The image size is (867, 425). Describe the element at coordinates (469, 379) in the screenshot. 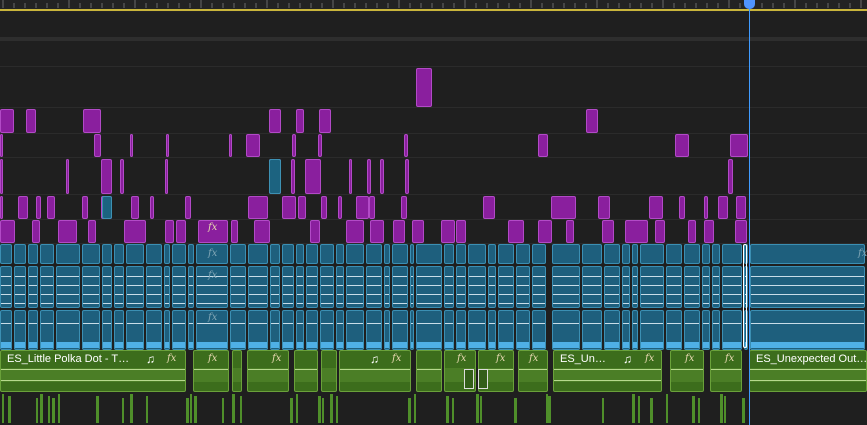

I see `keyframe-marker` at that location.